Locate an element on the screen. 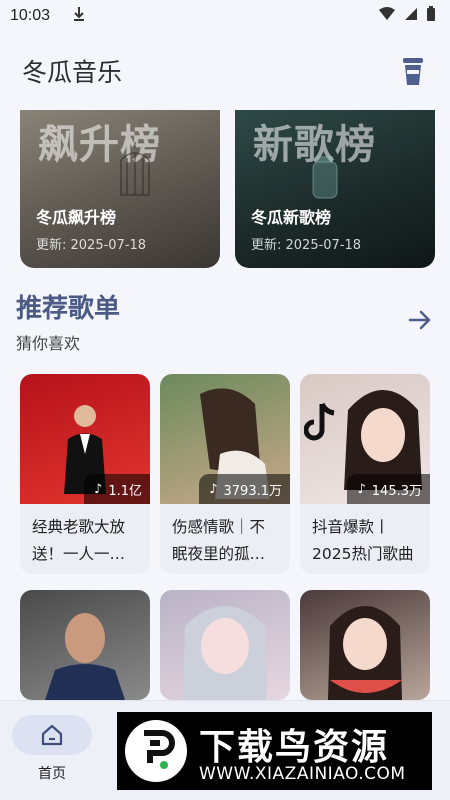  play-count-value: 3793.1万 is located at coordinates (253, 491).